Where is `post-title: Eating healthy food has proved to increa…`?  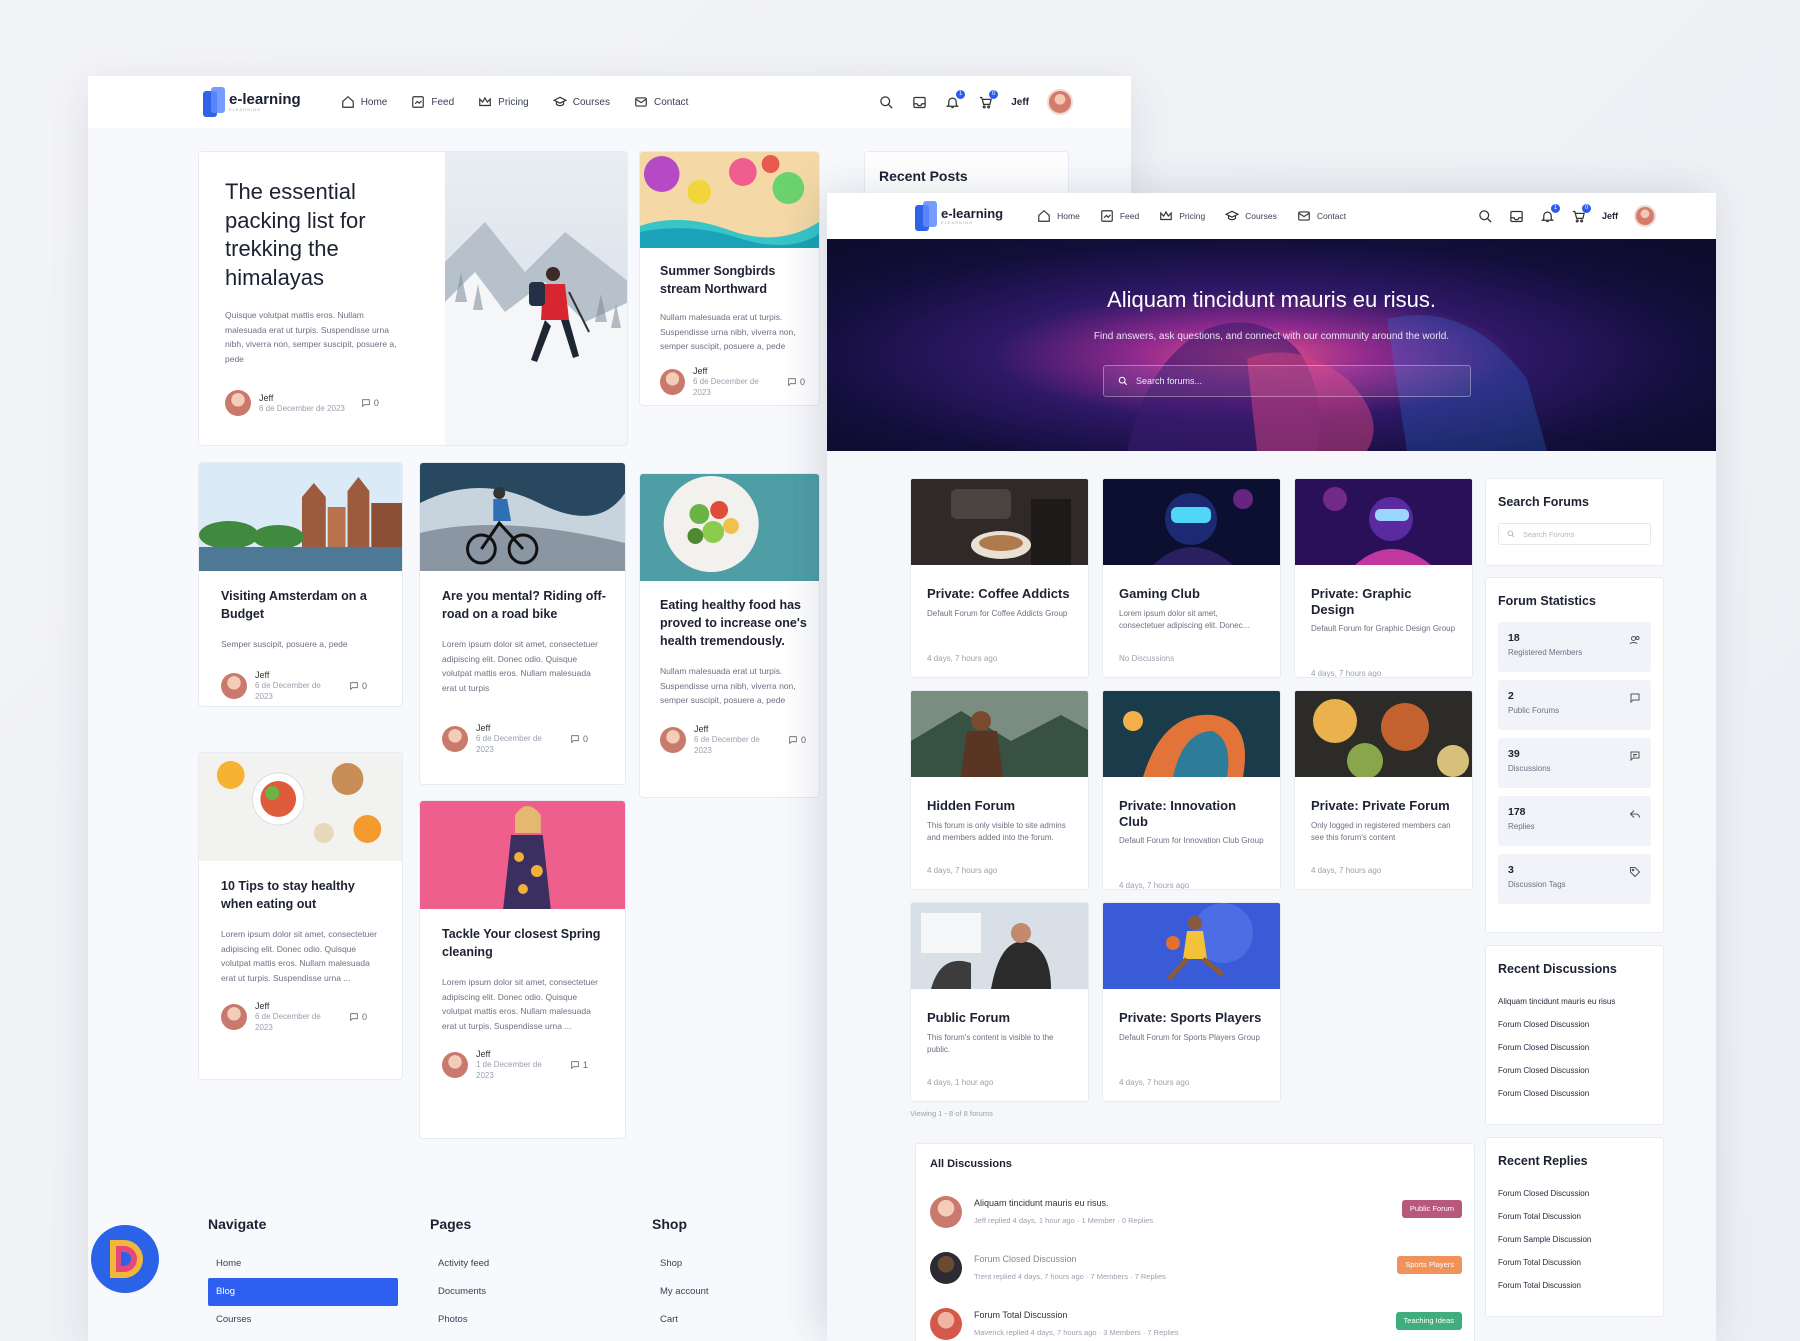 post-title: Eating healthy food has proved to increa… is located at coordinates (735, 623).